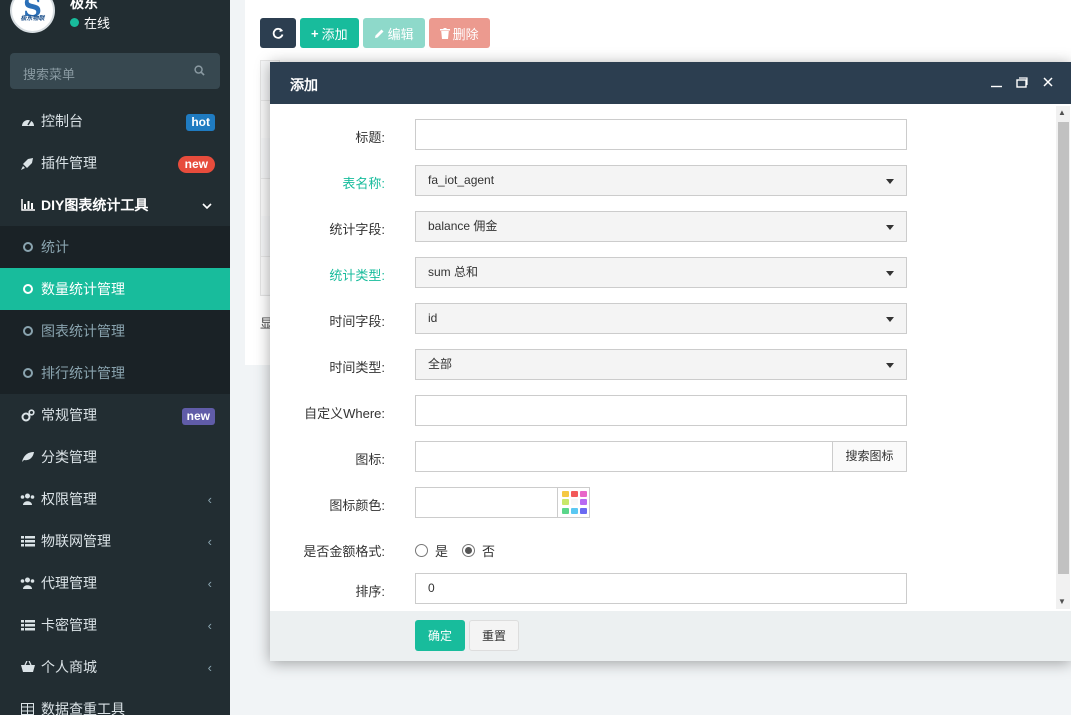  I want to click on dialog-footer: 确定 重置, so click(670, 636).